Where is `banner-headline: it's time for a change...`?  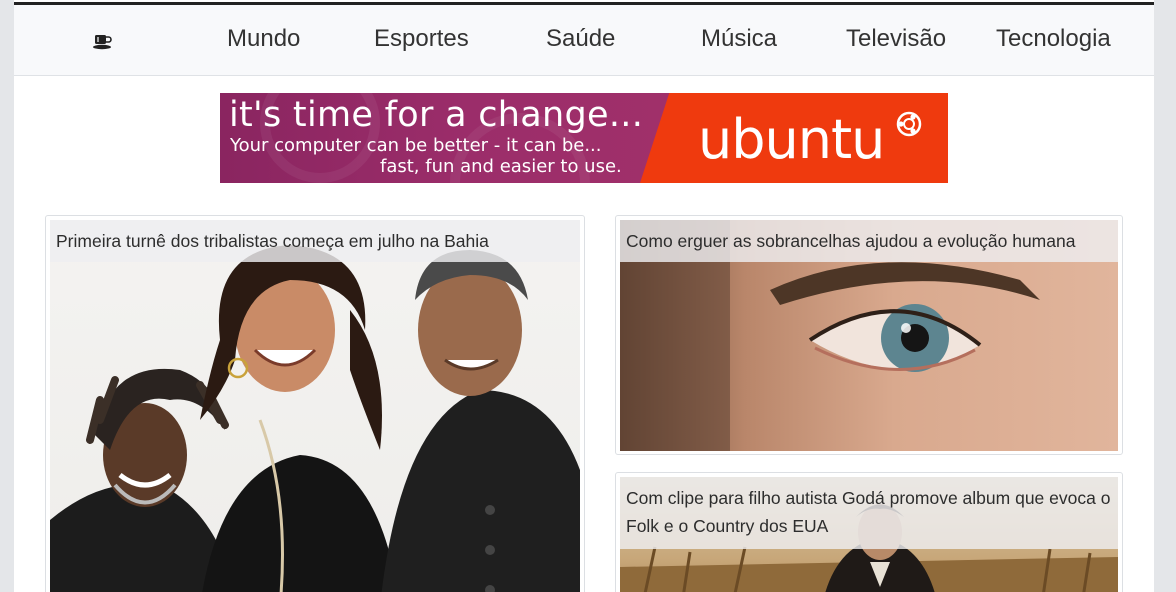 banner-headline: it's time for a change... is located at coordinates (436, 115).